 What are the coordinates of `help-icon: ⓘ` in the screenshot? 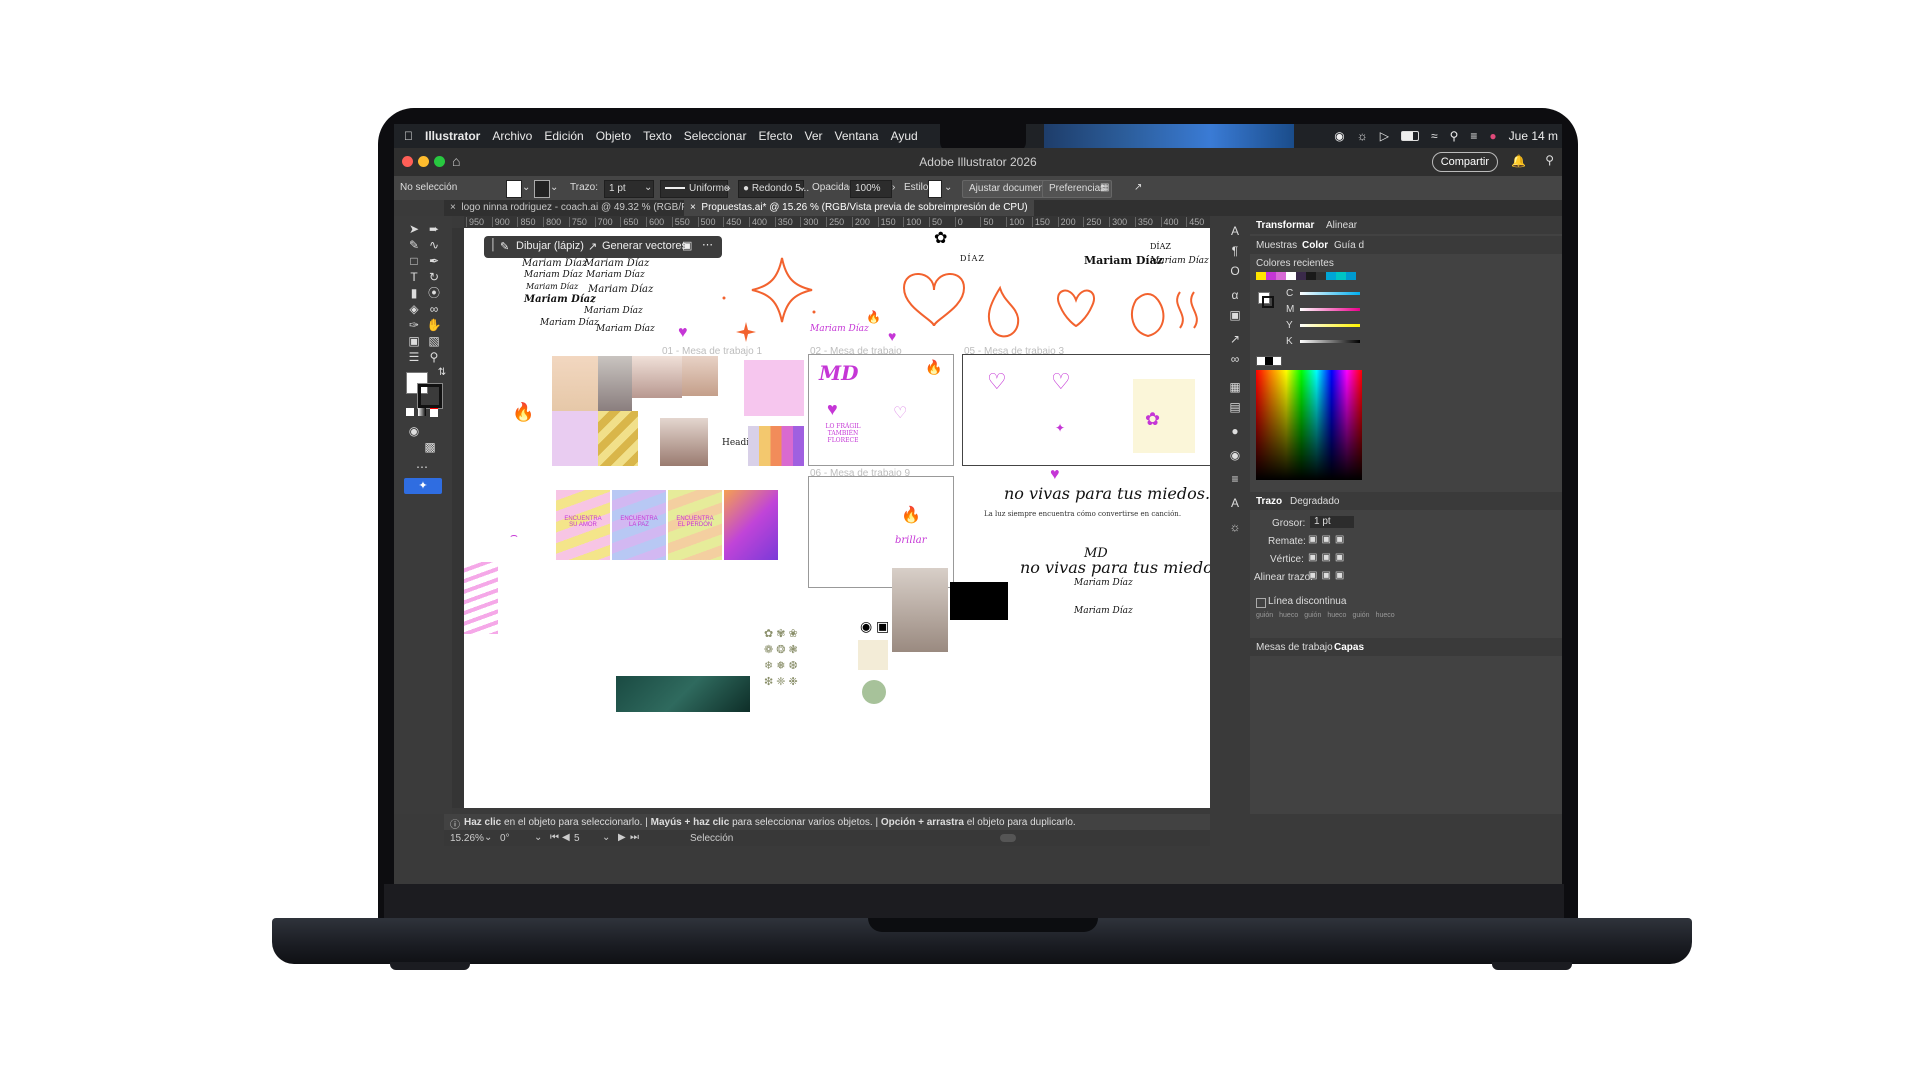 It's located at (455, 823).